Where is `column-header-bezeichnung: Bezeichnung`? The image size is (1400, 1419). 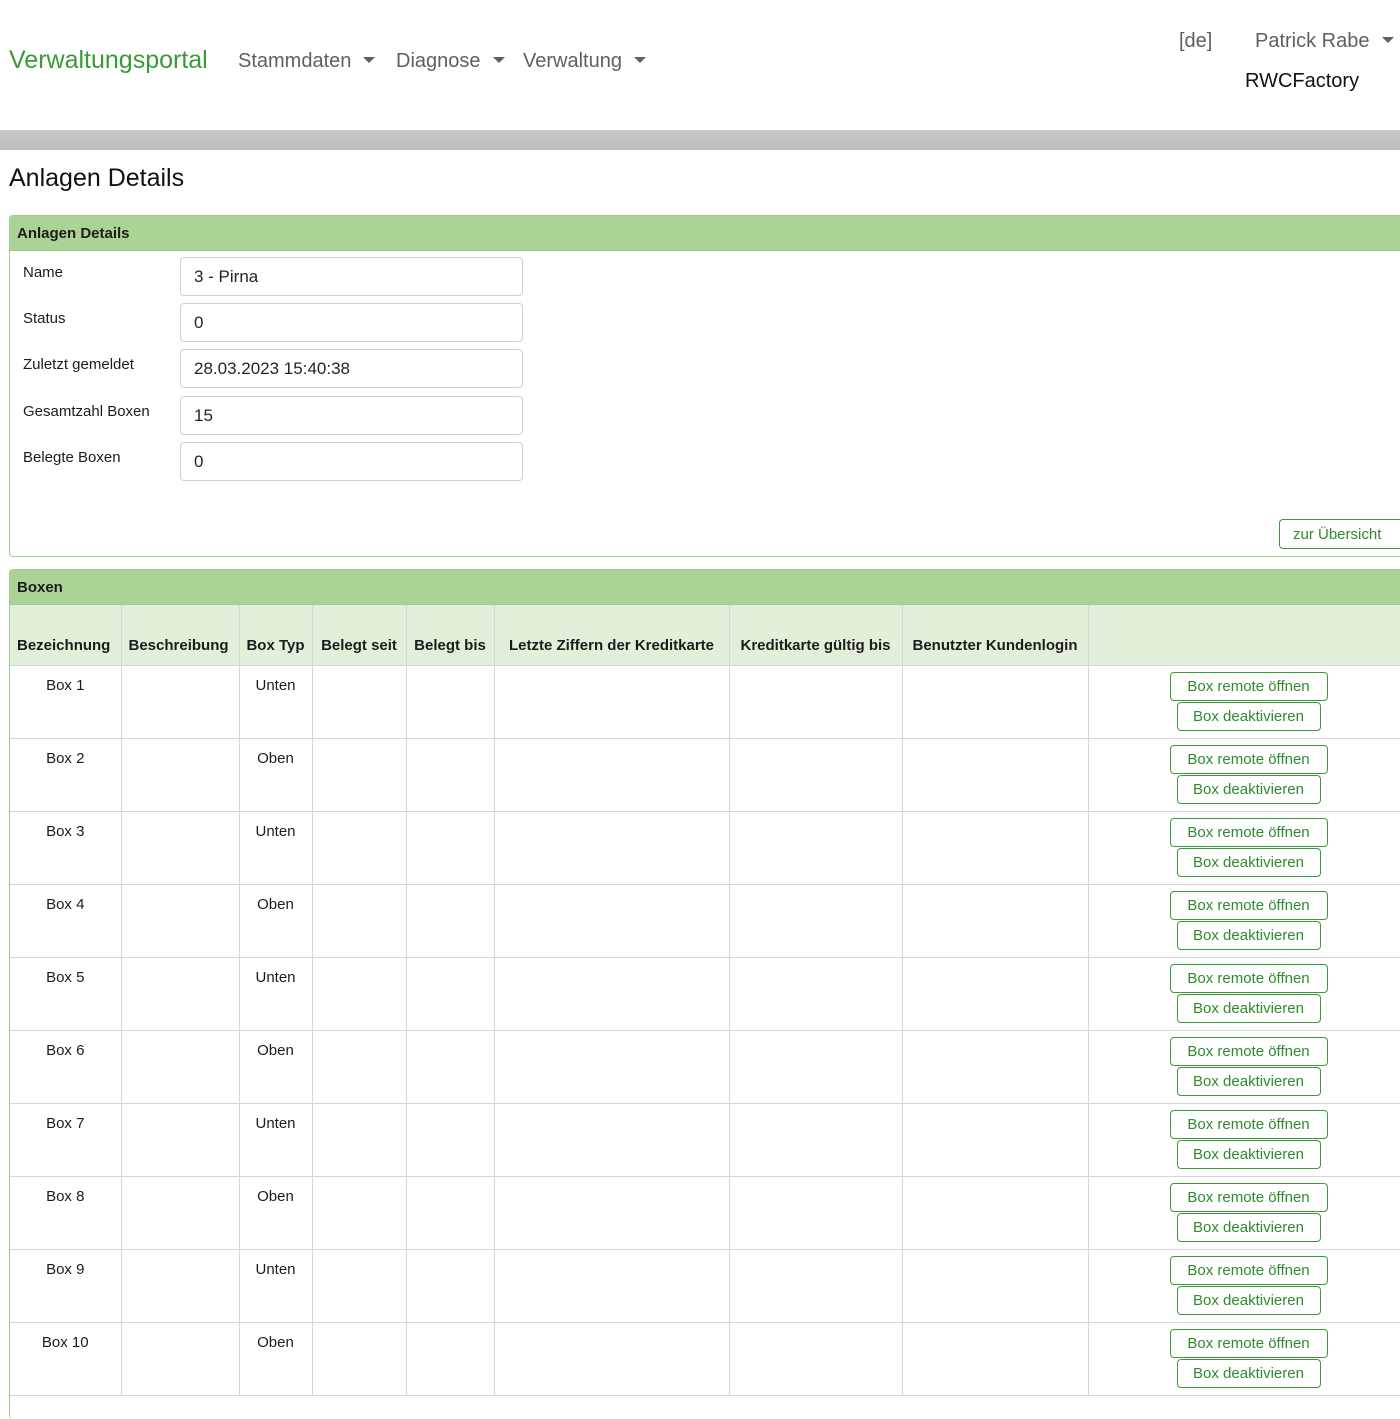
column-header-bezeichnung: Bezeichnung is located at coordinates (66, 635).